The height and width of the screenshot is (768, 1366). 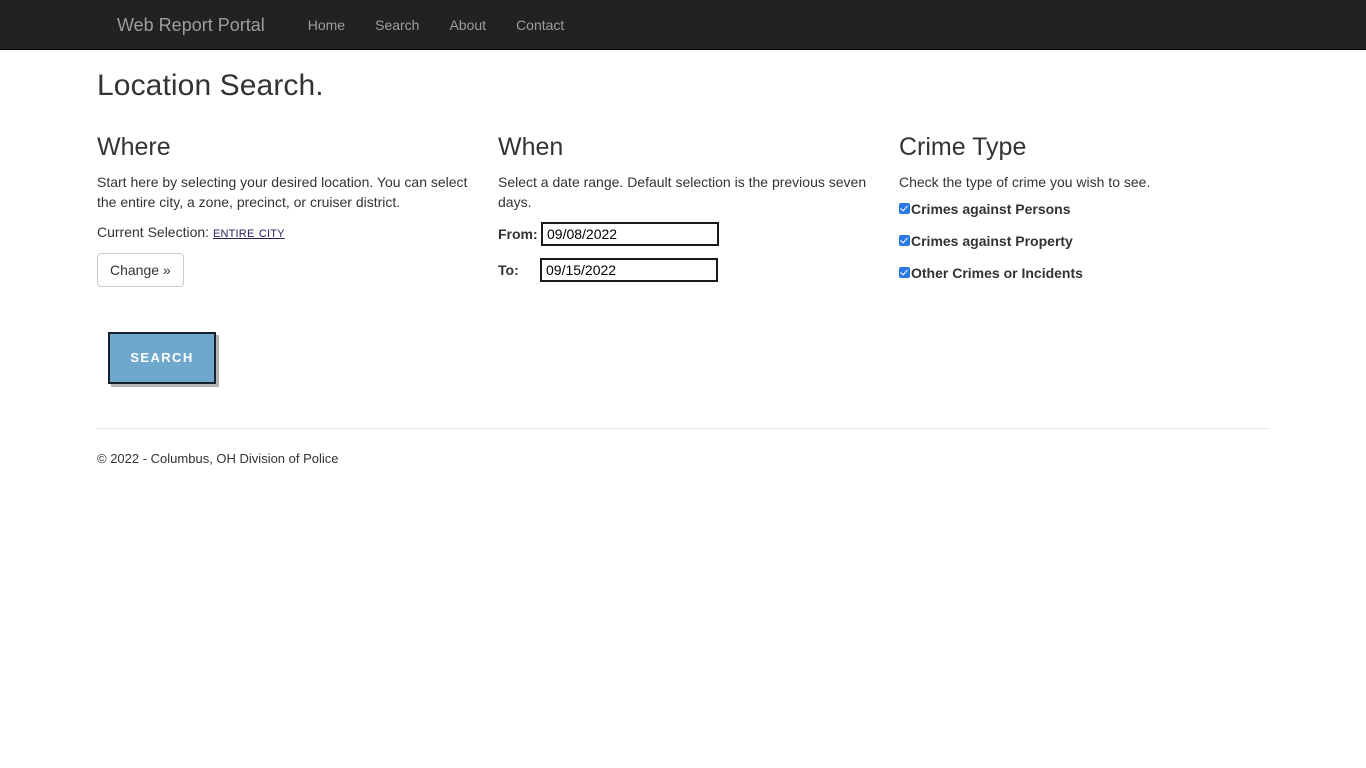 I want to click on where-heading: Where, so click(x=134, y=147).